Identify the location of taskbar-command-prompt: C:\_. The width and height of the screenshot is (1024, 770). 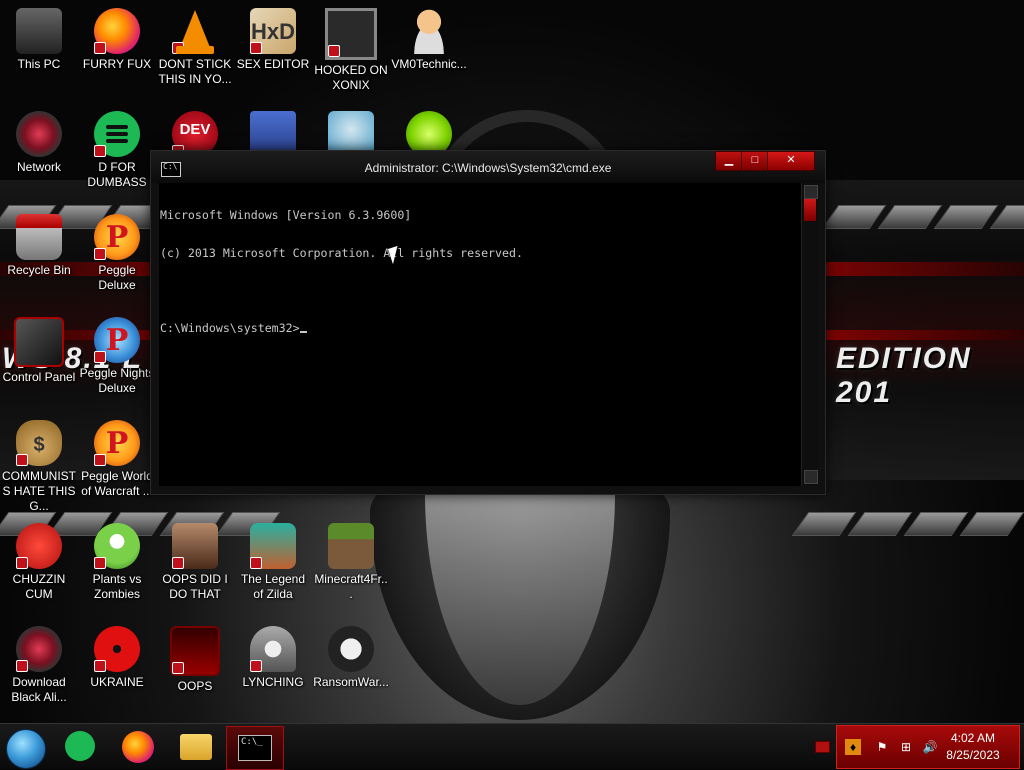
(255, 748).